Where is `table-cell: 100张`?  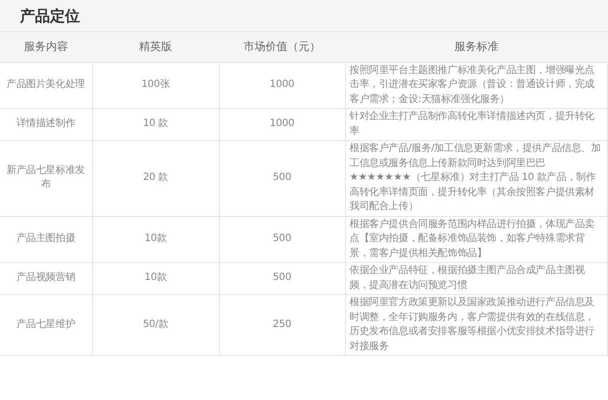 table-cell: 100张 is located at coordinates (155, 85).